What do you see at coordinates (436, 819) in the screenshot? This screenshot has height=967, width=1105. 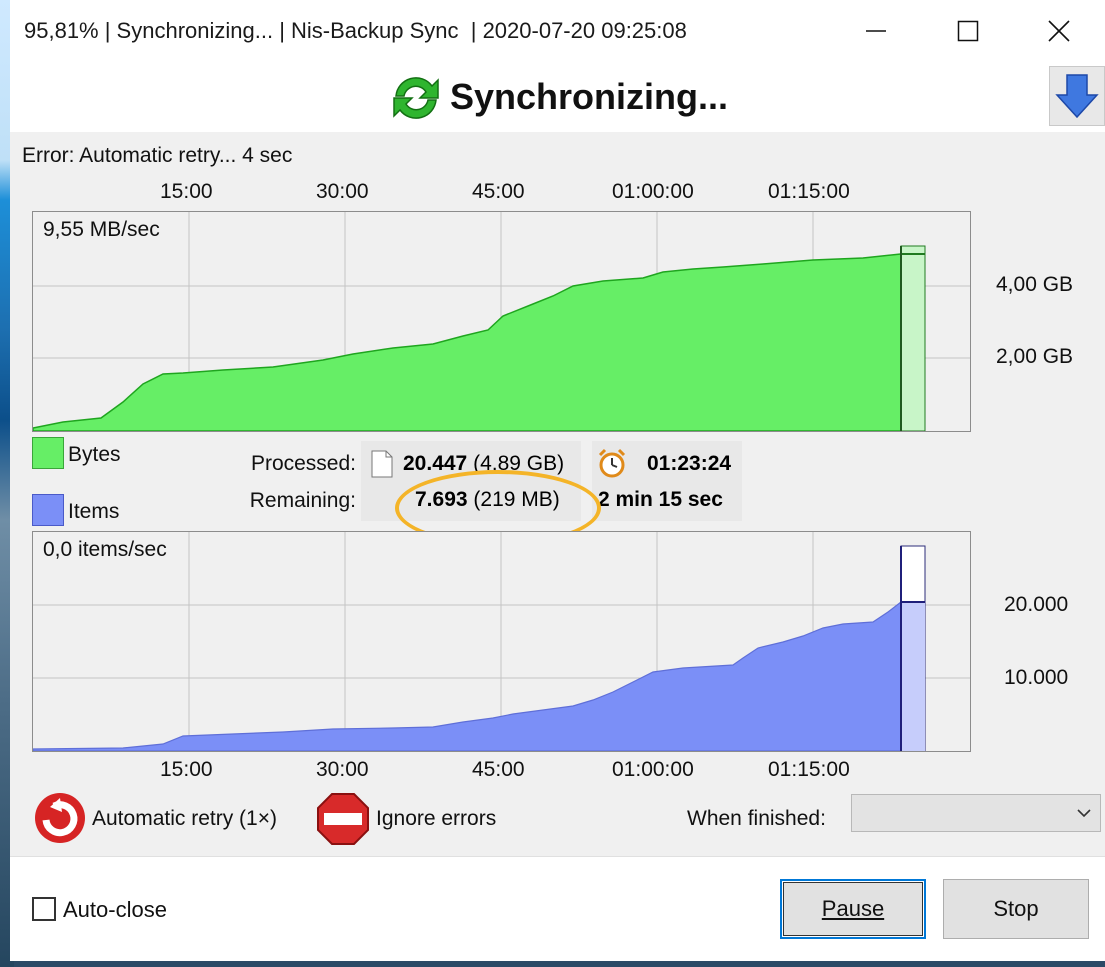 I see `ignore-errors-label: Ignore errors` at bounding box center [436, 819].